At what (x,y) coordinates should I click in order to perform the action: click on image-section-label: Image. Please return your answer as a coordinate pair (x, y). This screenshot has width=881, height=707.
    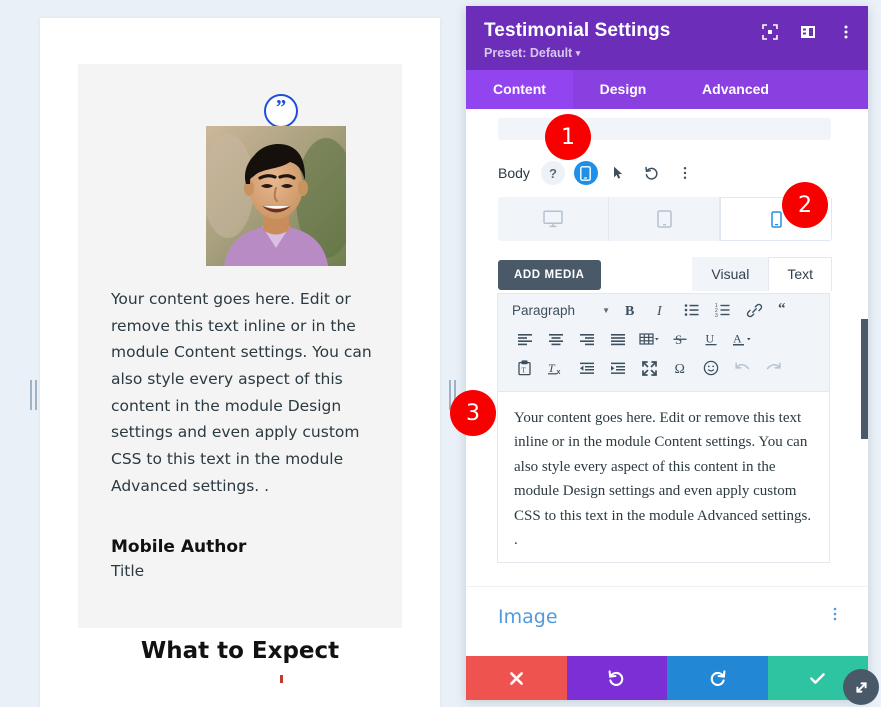
    Looking at the image, I should click on (528, 617).